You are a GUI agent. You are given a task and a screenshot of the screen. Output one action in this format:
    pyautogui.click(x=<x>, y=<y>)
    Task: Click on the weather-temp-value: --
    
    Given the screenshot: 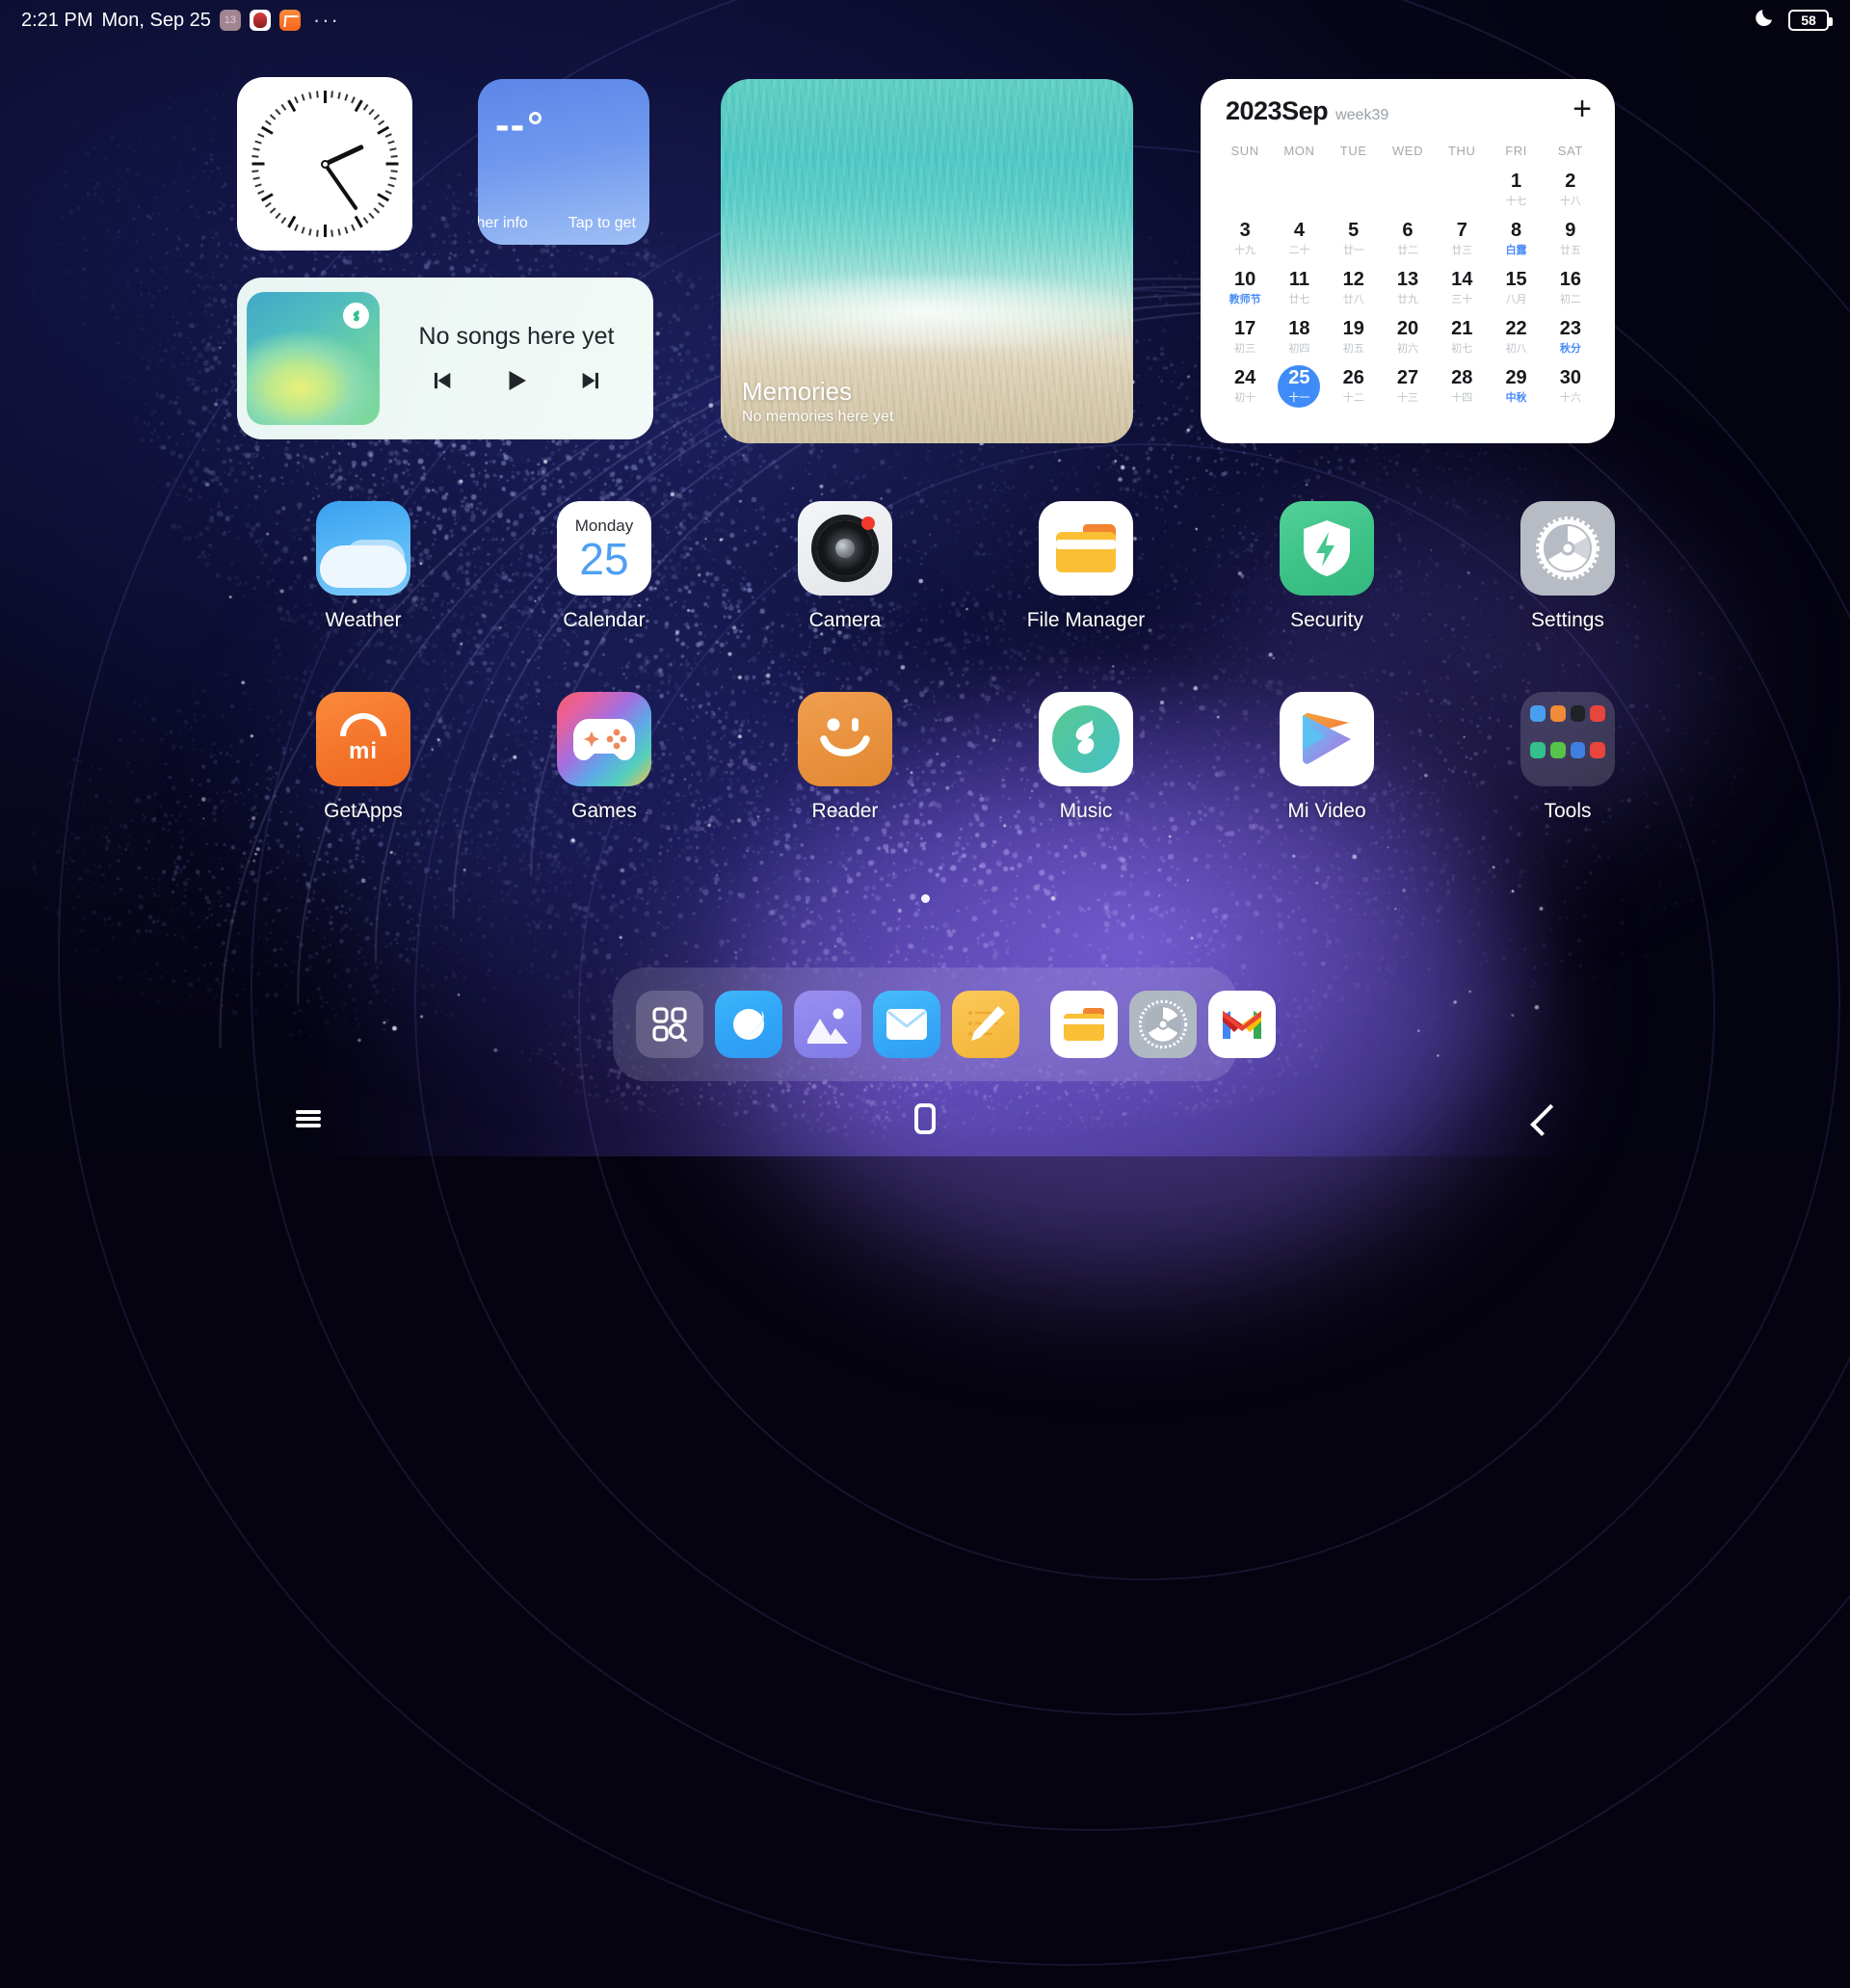 What is the action you would take?
    pyautogui.click(x=510, y=125)
    